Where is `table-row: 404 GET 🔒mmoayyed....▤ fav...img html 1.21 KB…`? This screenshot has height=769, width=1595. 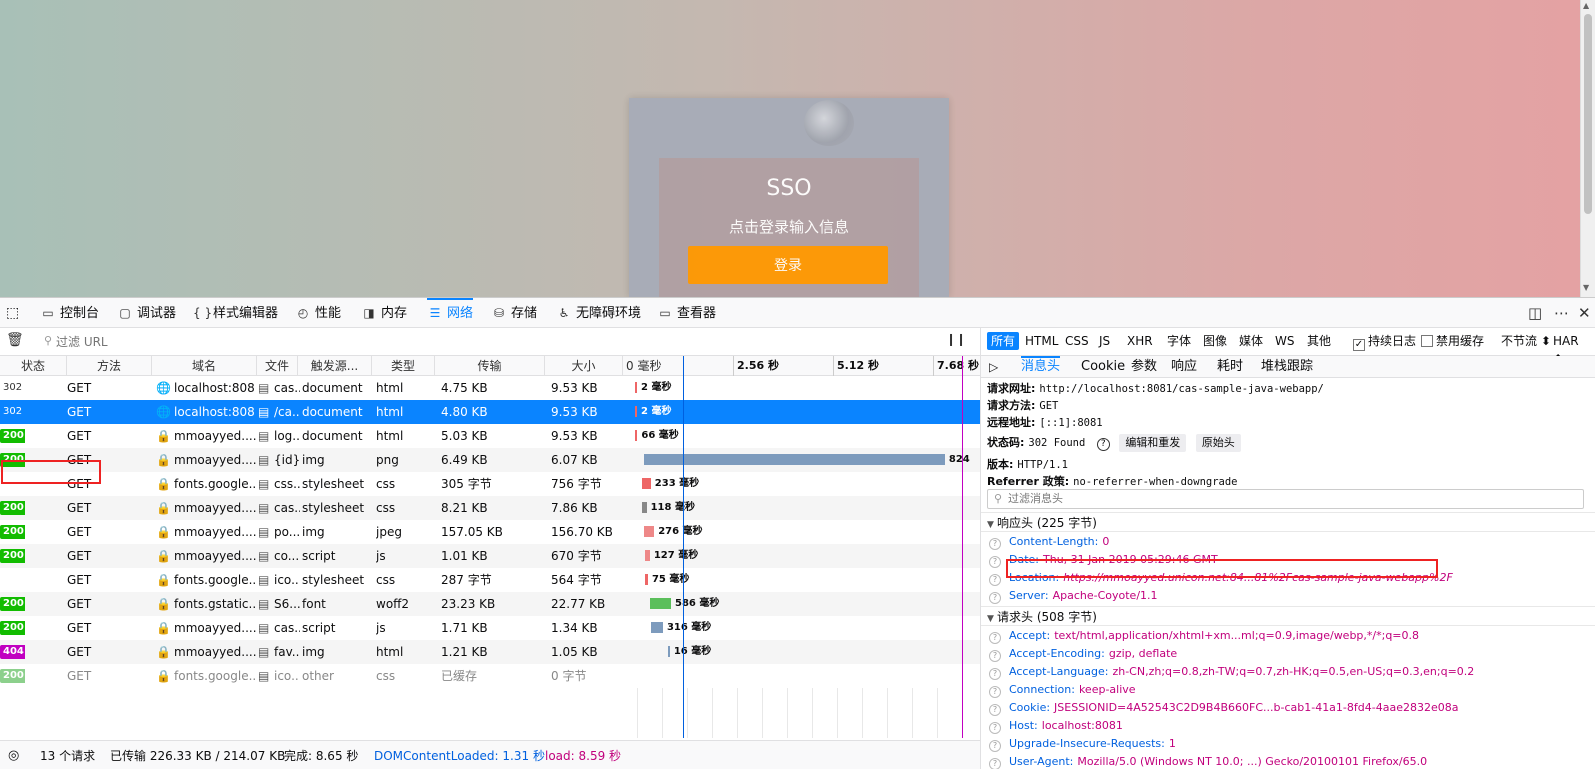
table-row: 404 GET 🔒mmoayyed....▤ fav...img html 1.21 KB… is located at coordinates (490, 652).